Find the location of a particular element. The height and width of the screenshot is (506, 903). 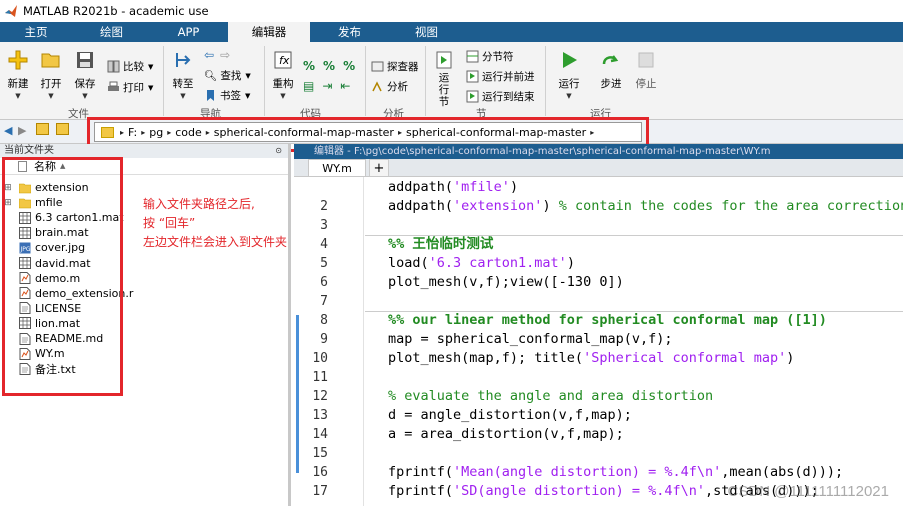

panel-title: 当前文件夹 is located at coordinates (29, 150).